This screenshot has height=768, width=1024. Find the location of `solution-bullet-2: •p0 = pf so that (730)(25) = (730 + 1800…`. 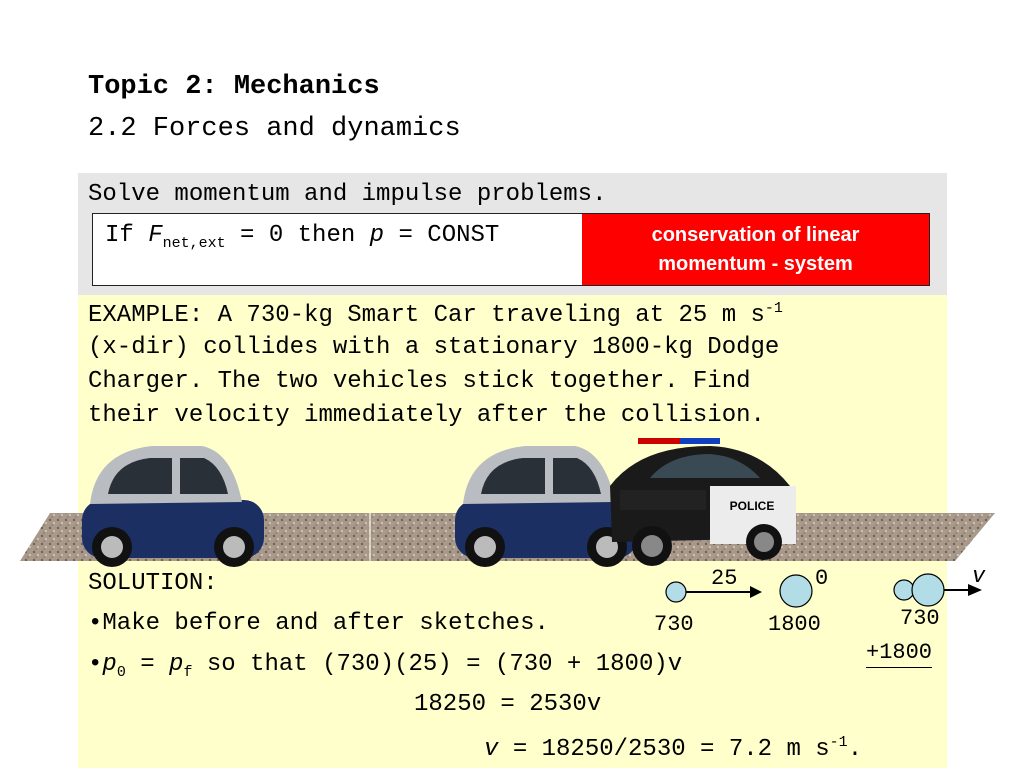

solution-bullet-2: •p0 = pf so that (730)(25) = (730 + 1800… is located at coordinates (385, 666).